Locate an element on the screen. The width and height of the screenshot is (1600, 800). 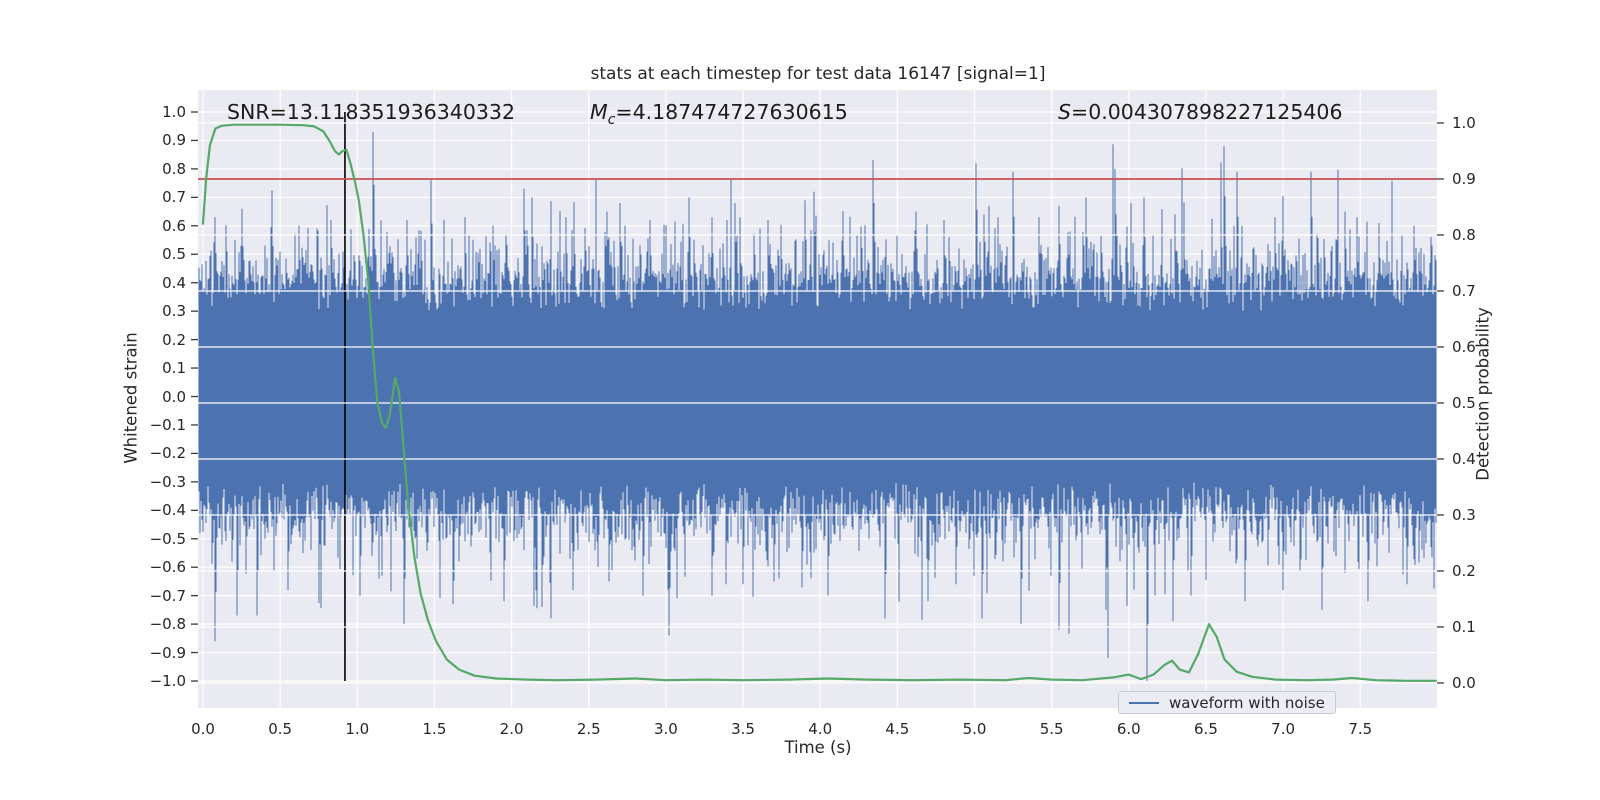
y-tick-label-right: 0.6 is located at coordinates (1464, 347).